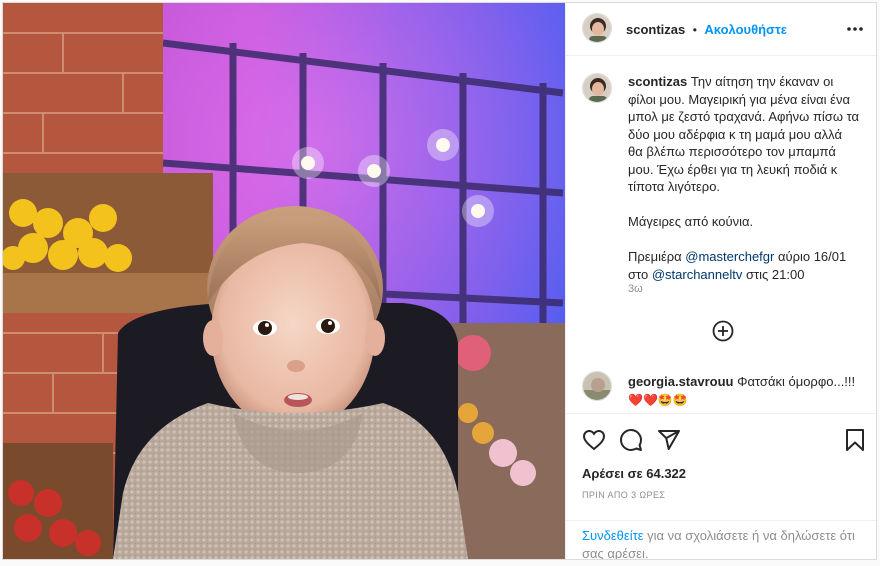  I want to click on caption-author: scontizas, so click(657, 81).